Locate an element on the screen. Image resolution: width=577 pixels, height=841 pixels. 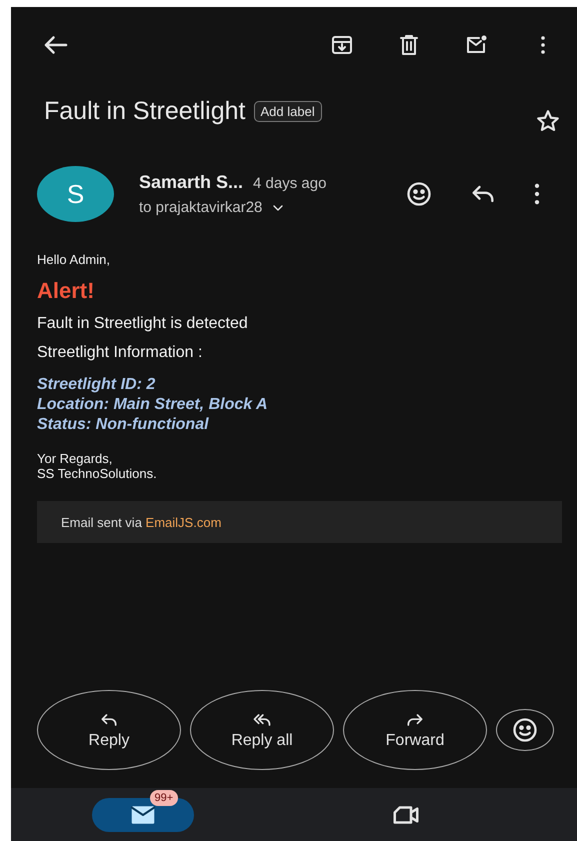
emoji-button is located at coordinates (525, 730).